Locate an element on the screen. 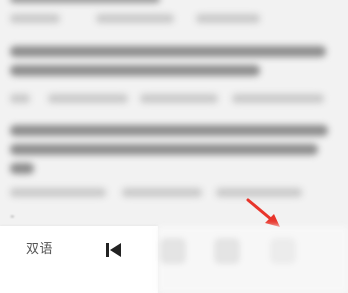  timestamp-fragment: ⁃ is located at coordinates (12, 218).